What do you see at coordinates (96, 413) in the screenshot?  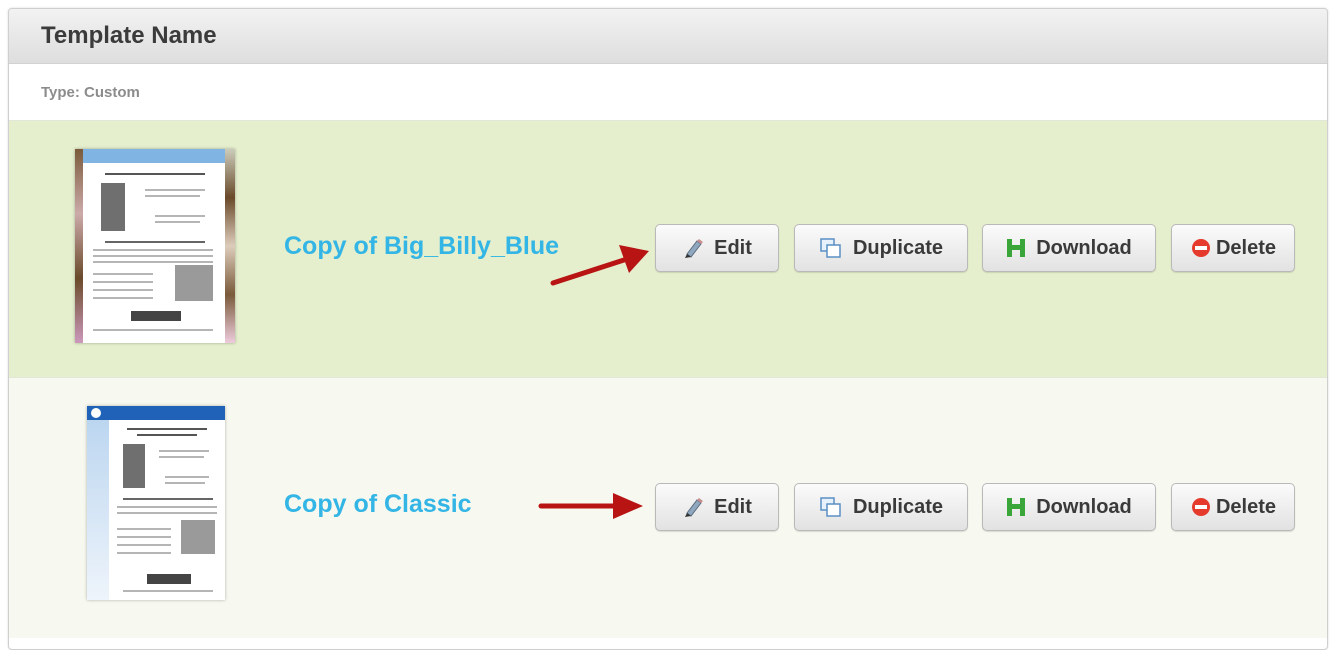 I see `thumbnail-logo` at bounding box center [96, 413].